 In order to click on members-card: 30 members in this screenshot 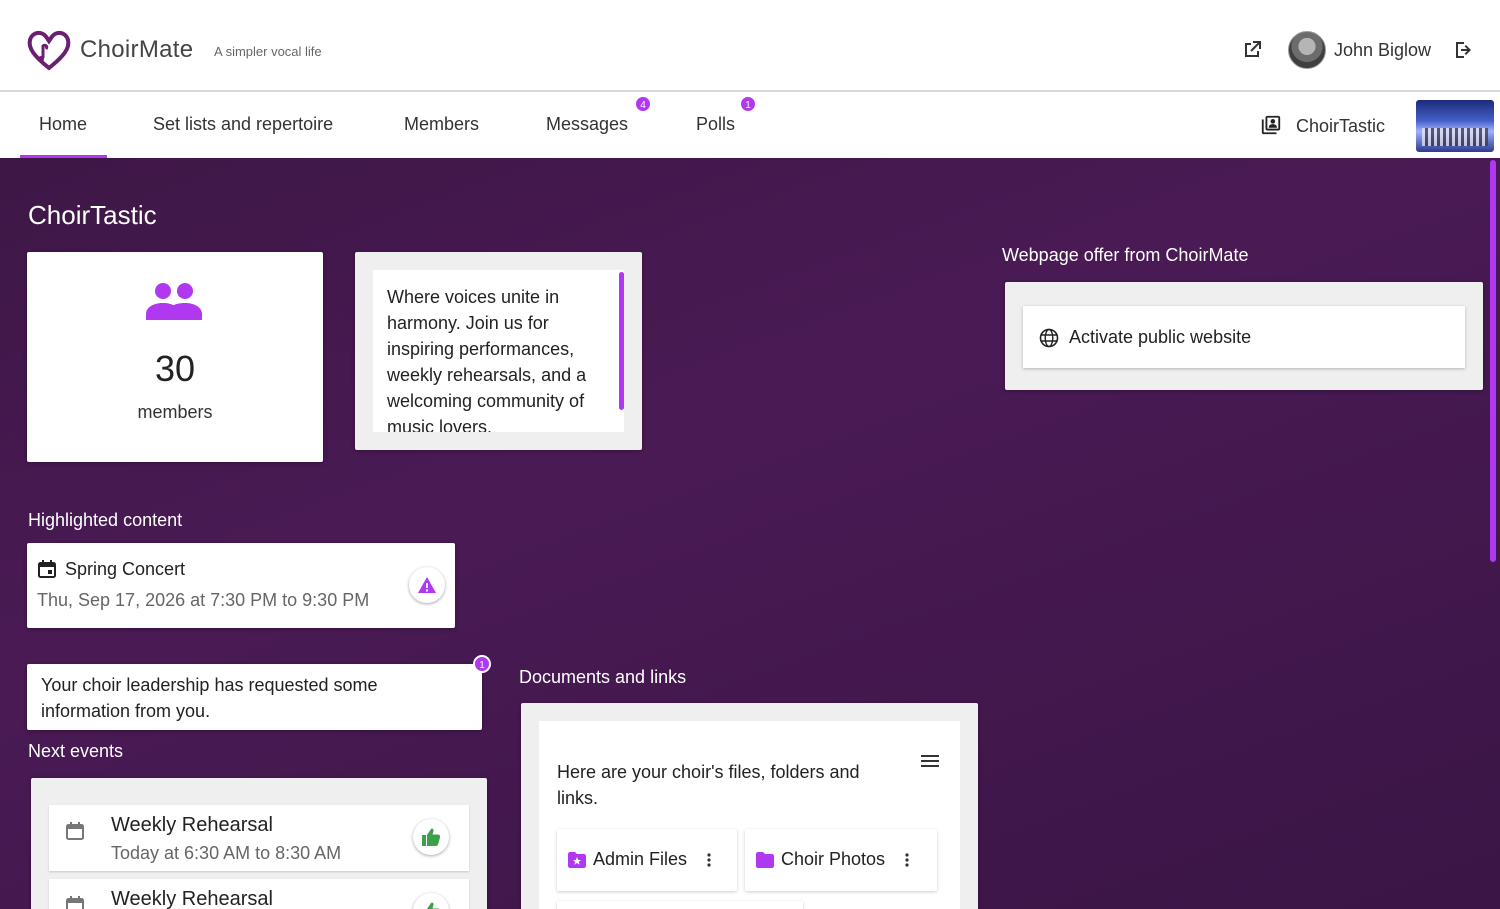, I will do `click(175, 357)`.